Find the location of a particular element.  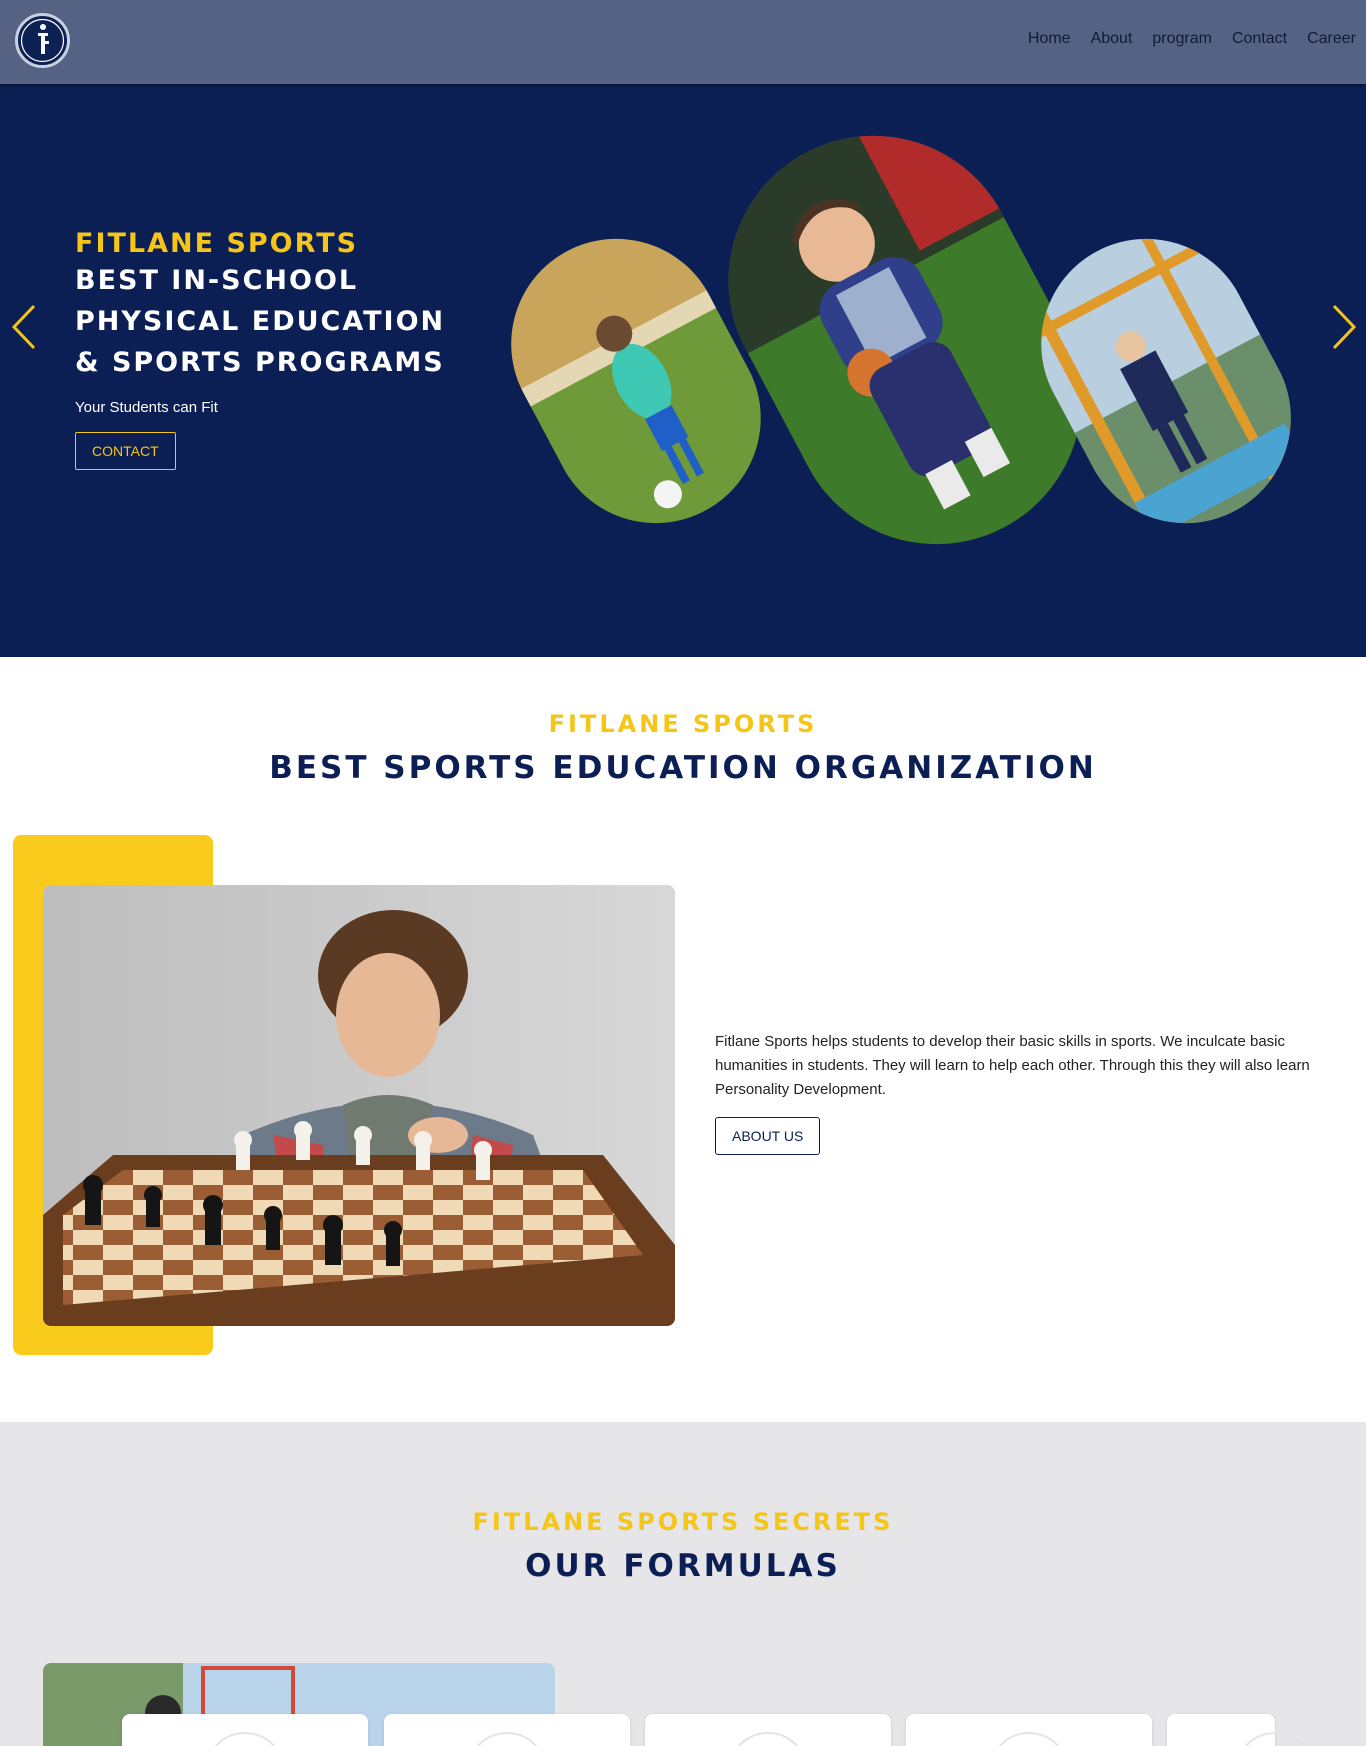

nav-home-link: Home is located at coordinates (1049, 39).